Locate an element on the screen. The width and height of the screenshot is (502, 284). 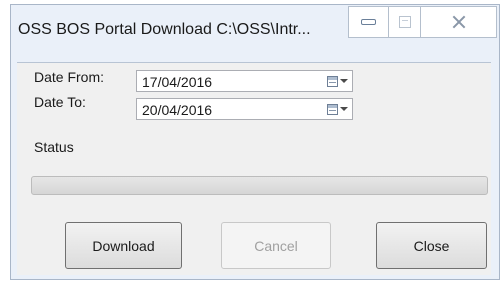
minimize-icon is located at coordinates (368, 22).